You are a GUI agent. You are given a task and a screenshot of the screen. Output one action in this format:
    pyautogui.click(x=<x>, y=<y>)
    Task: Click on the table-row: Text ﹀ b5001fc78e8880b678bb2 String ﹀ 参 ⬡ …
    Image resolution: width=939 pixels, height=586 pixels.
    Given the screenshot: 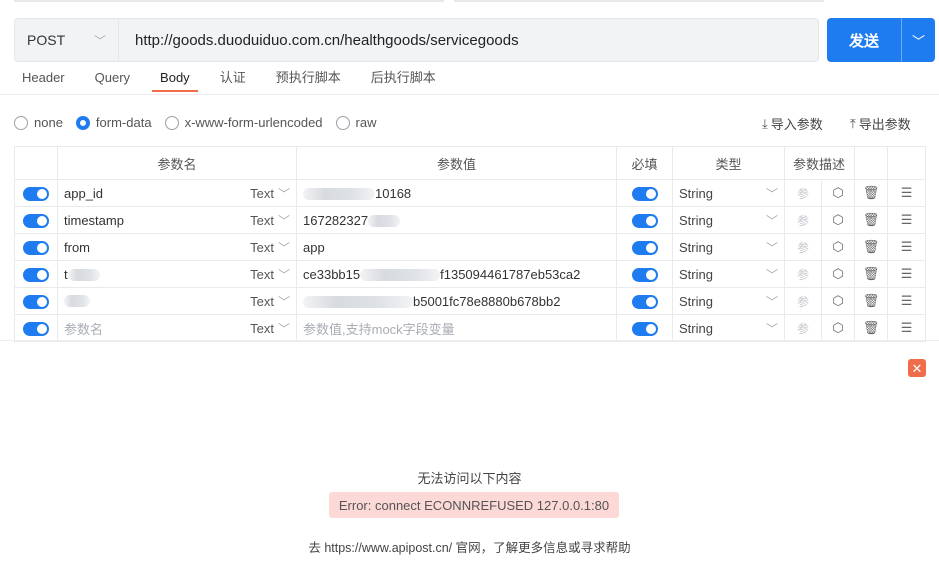 What is the action you would take?
    pyautogui.click(x=470, y=301)
    